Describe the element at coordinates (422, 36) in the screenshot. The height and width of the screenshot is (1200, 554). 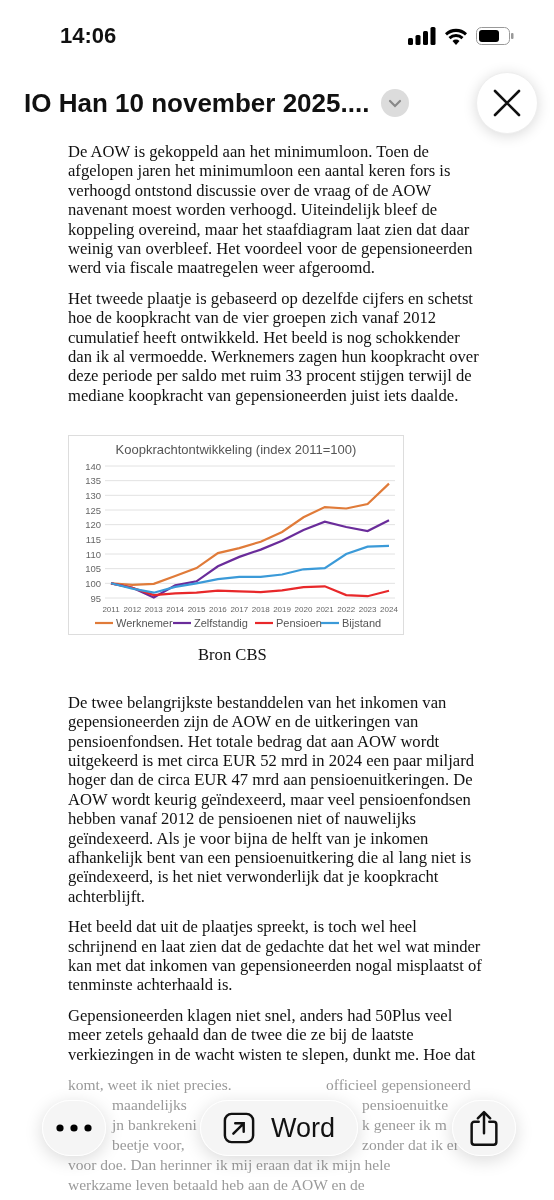
I see `signal-icon` at that location.